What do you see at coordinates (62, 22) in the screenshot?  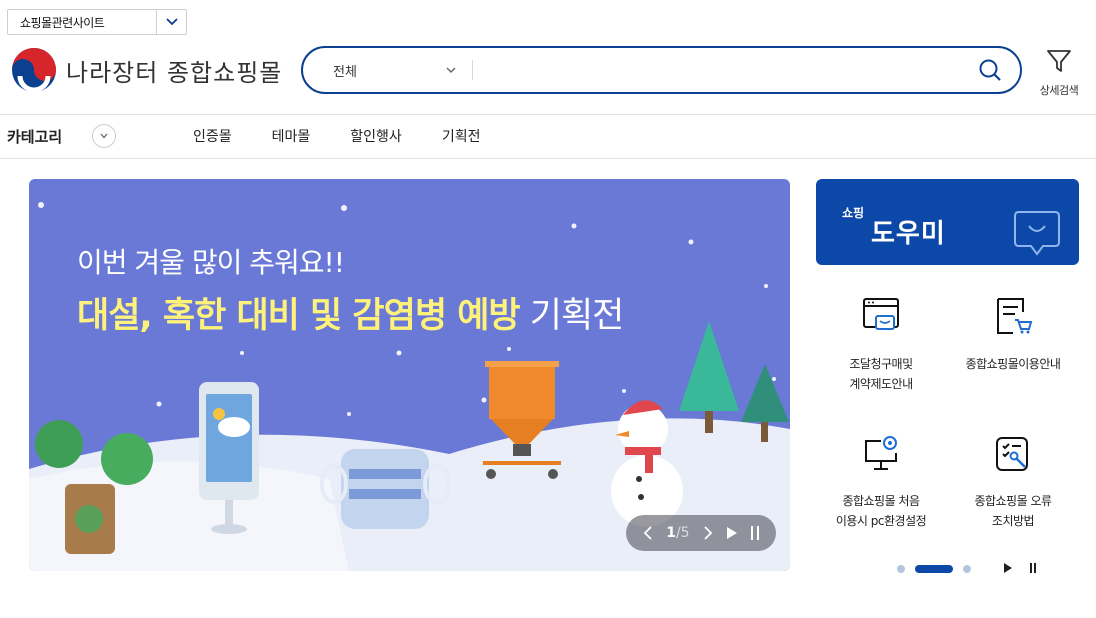 I see `related-sites-label: 쇼핑몰관련사이트` at bounding box center [62, 22].